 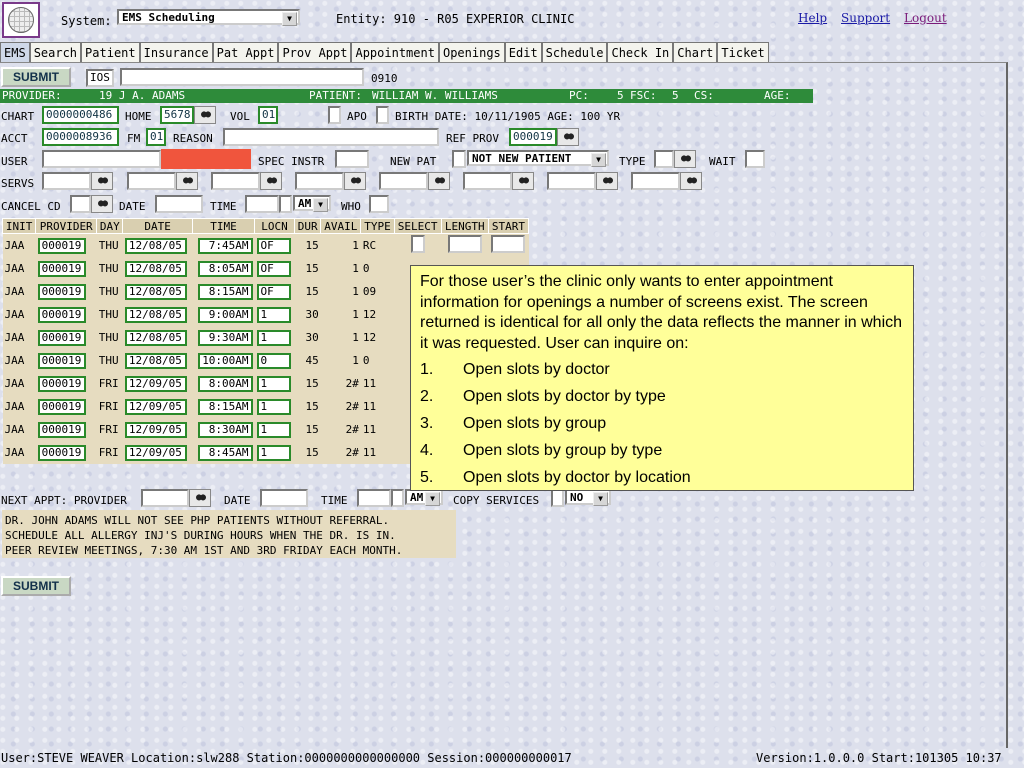 I want to click on home-lookup-binoculars-icon, so click(x=205, y=115).